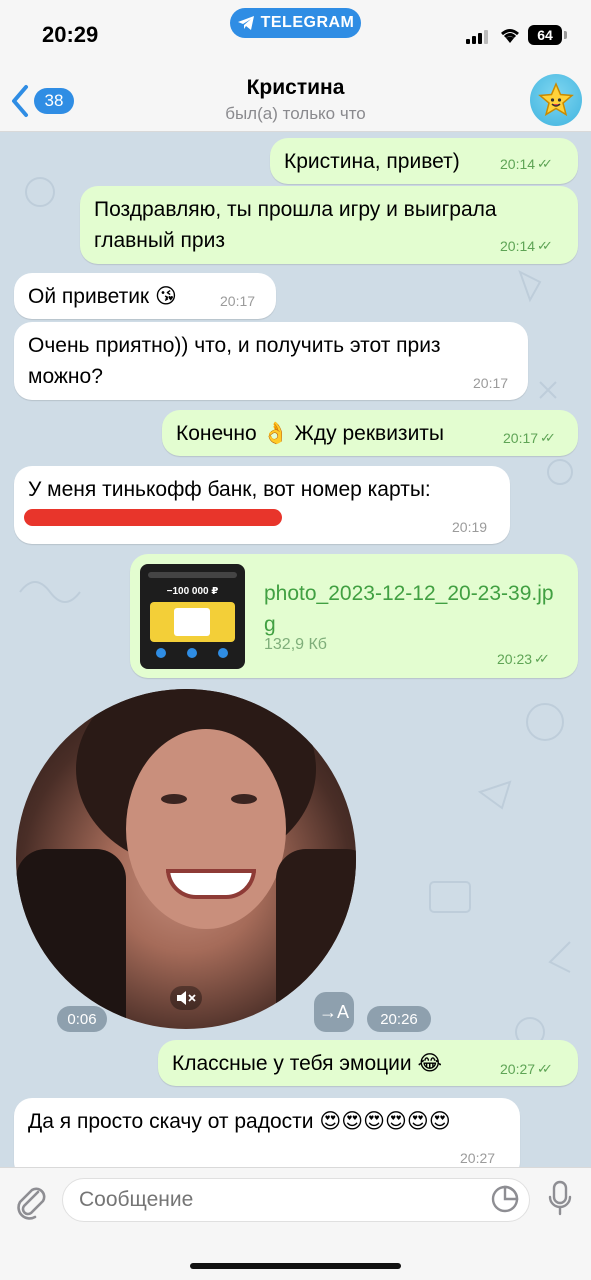  Describe the element at coordinates (307, 22) in the screenshot. I see `telegram-pill-label: TELEGRAM` at that location.